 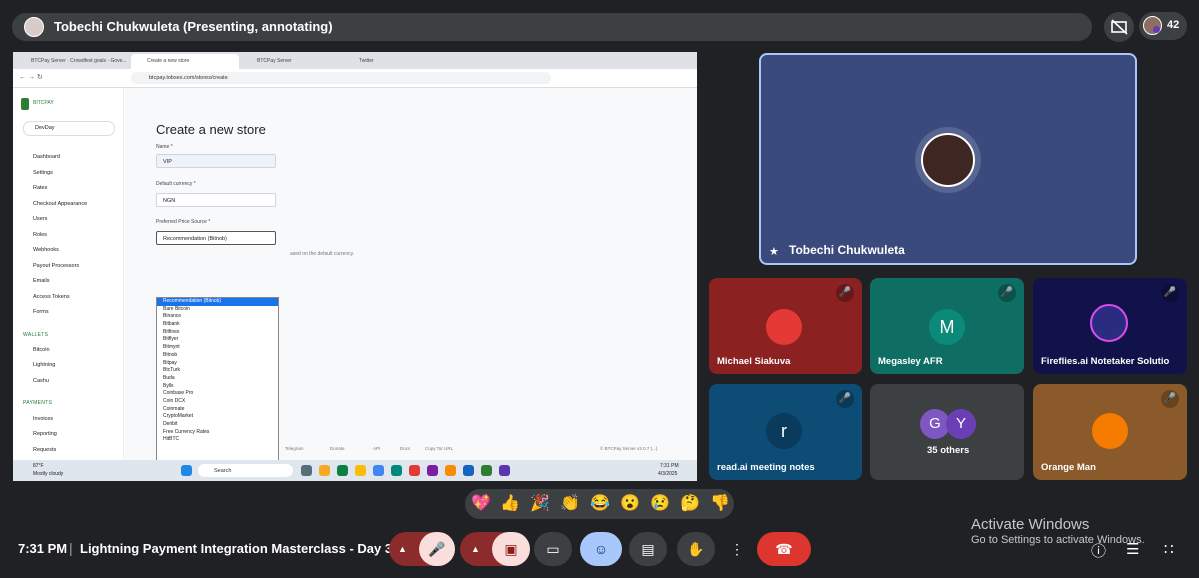 What do you see at coordinates (31, 77) in the screenshot?
I see `browser-nav-icons: ← → ↻` at bounding box center [31, 77].